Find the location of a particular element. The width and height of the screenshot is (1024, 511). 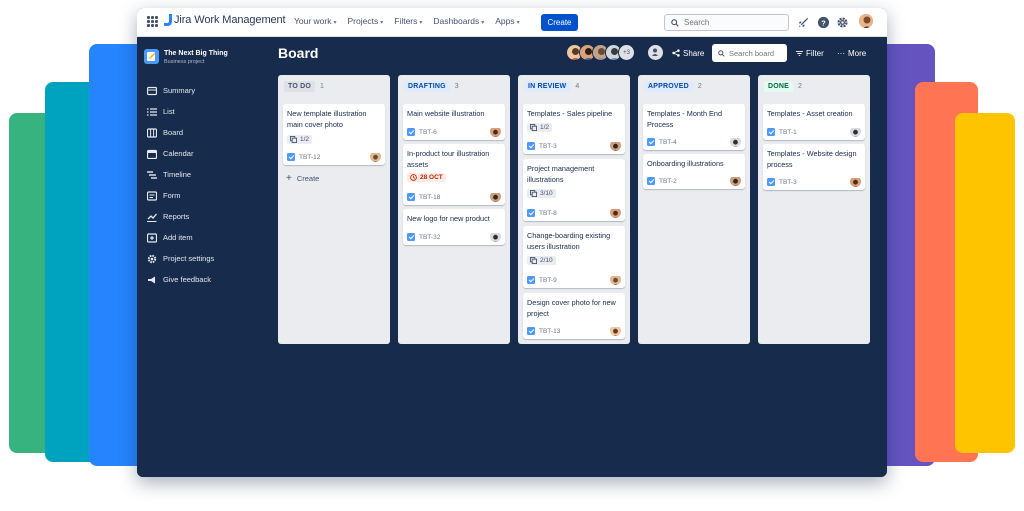

issue-card: Templates - Website design process TBT-3 is located at coordinates (814, 167).